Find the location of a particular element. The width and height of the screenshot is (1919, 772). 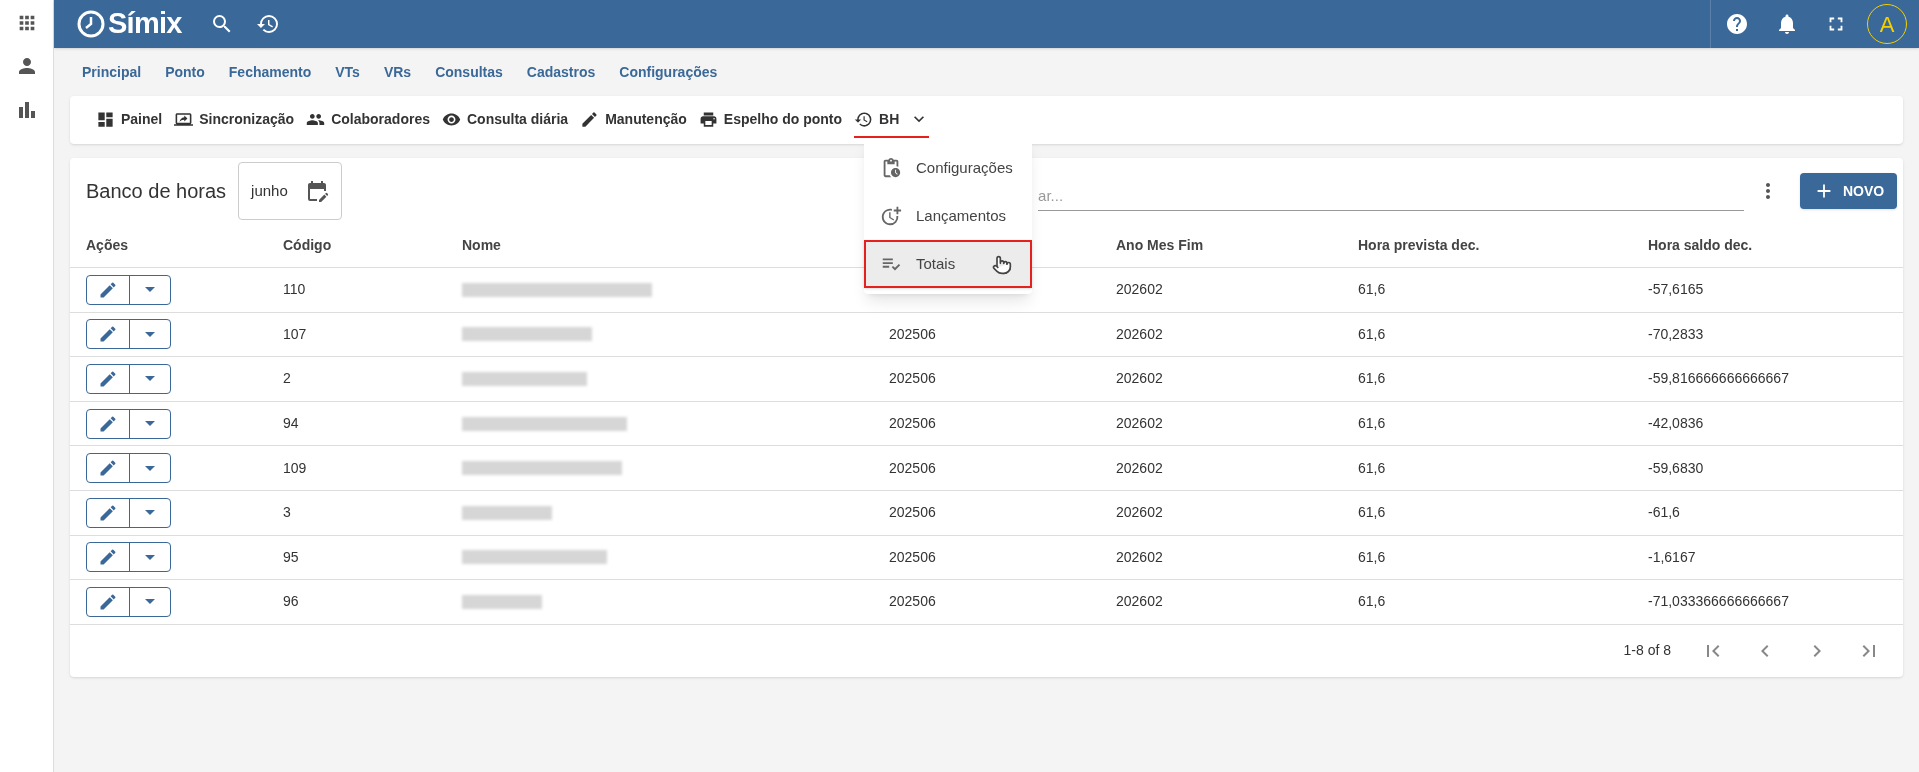

column-header: Ações is located at coordinates (107, 245).